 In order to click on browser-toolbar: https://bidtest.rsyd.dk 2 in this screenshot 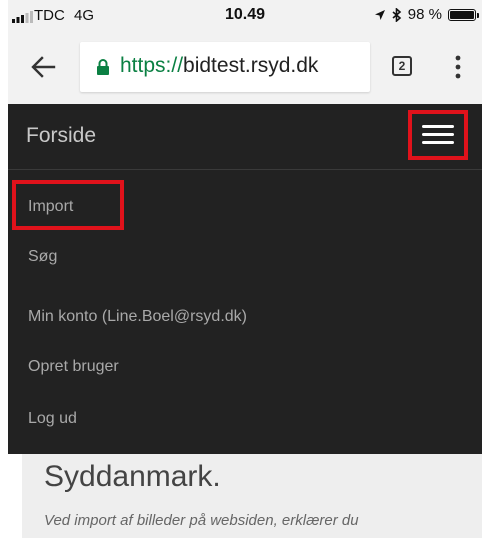, I will do `click(245, 67)`.